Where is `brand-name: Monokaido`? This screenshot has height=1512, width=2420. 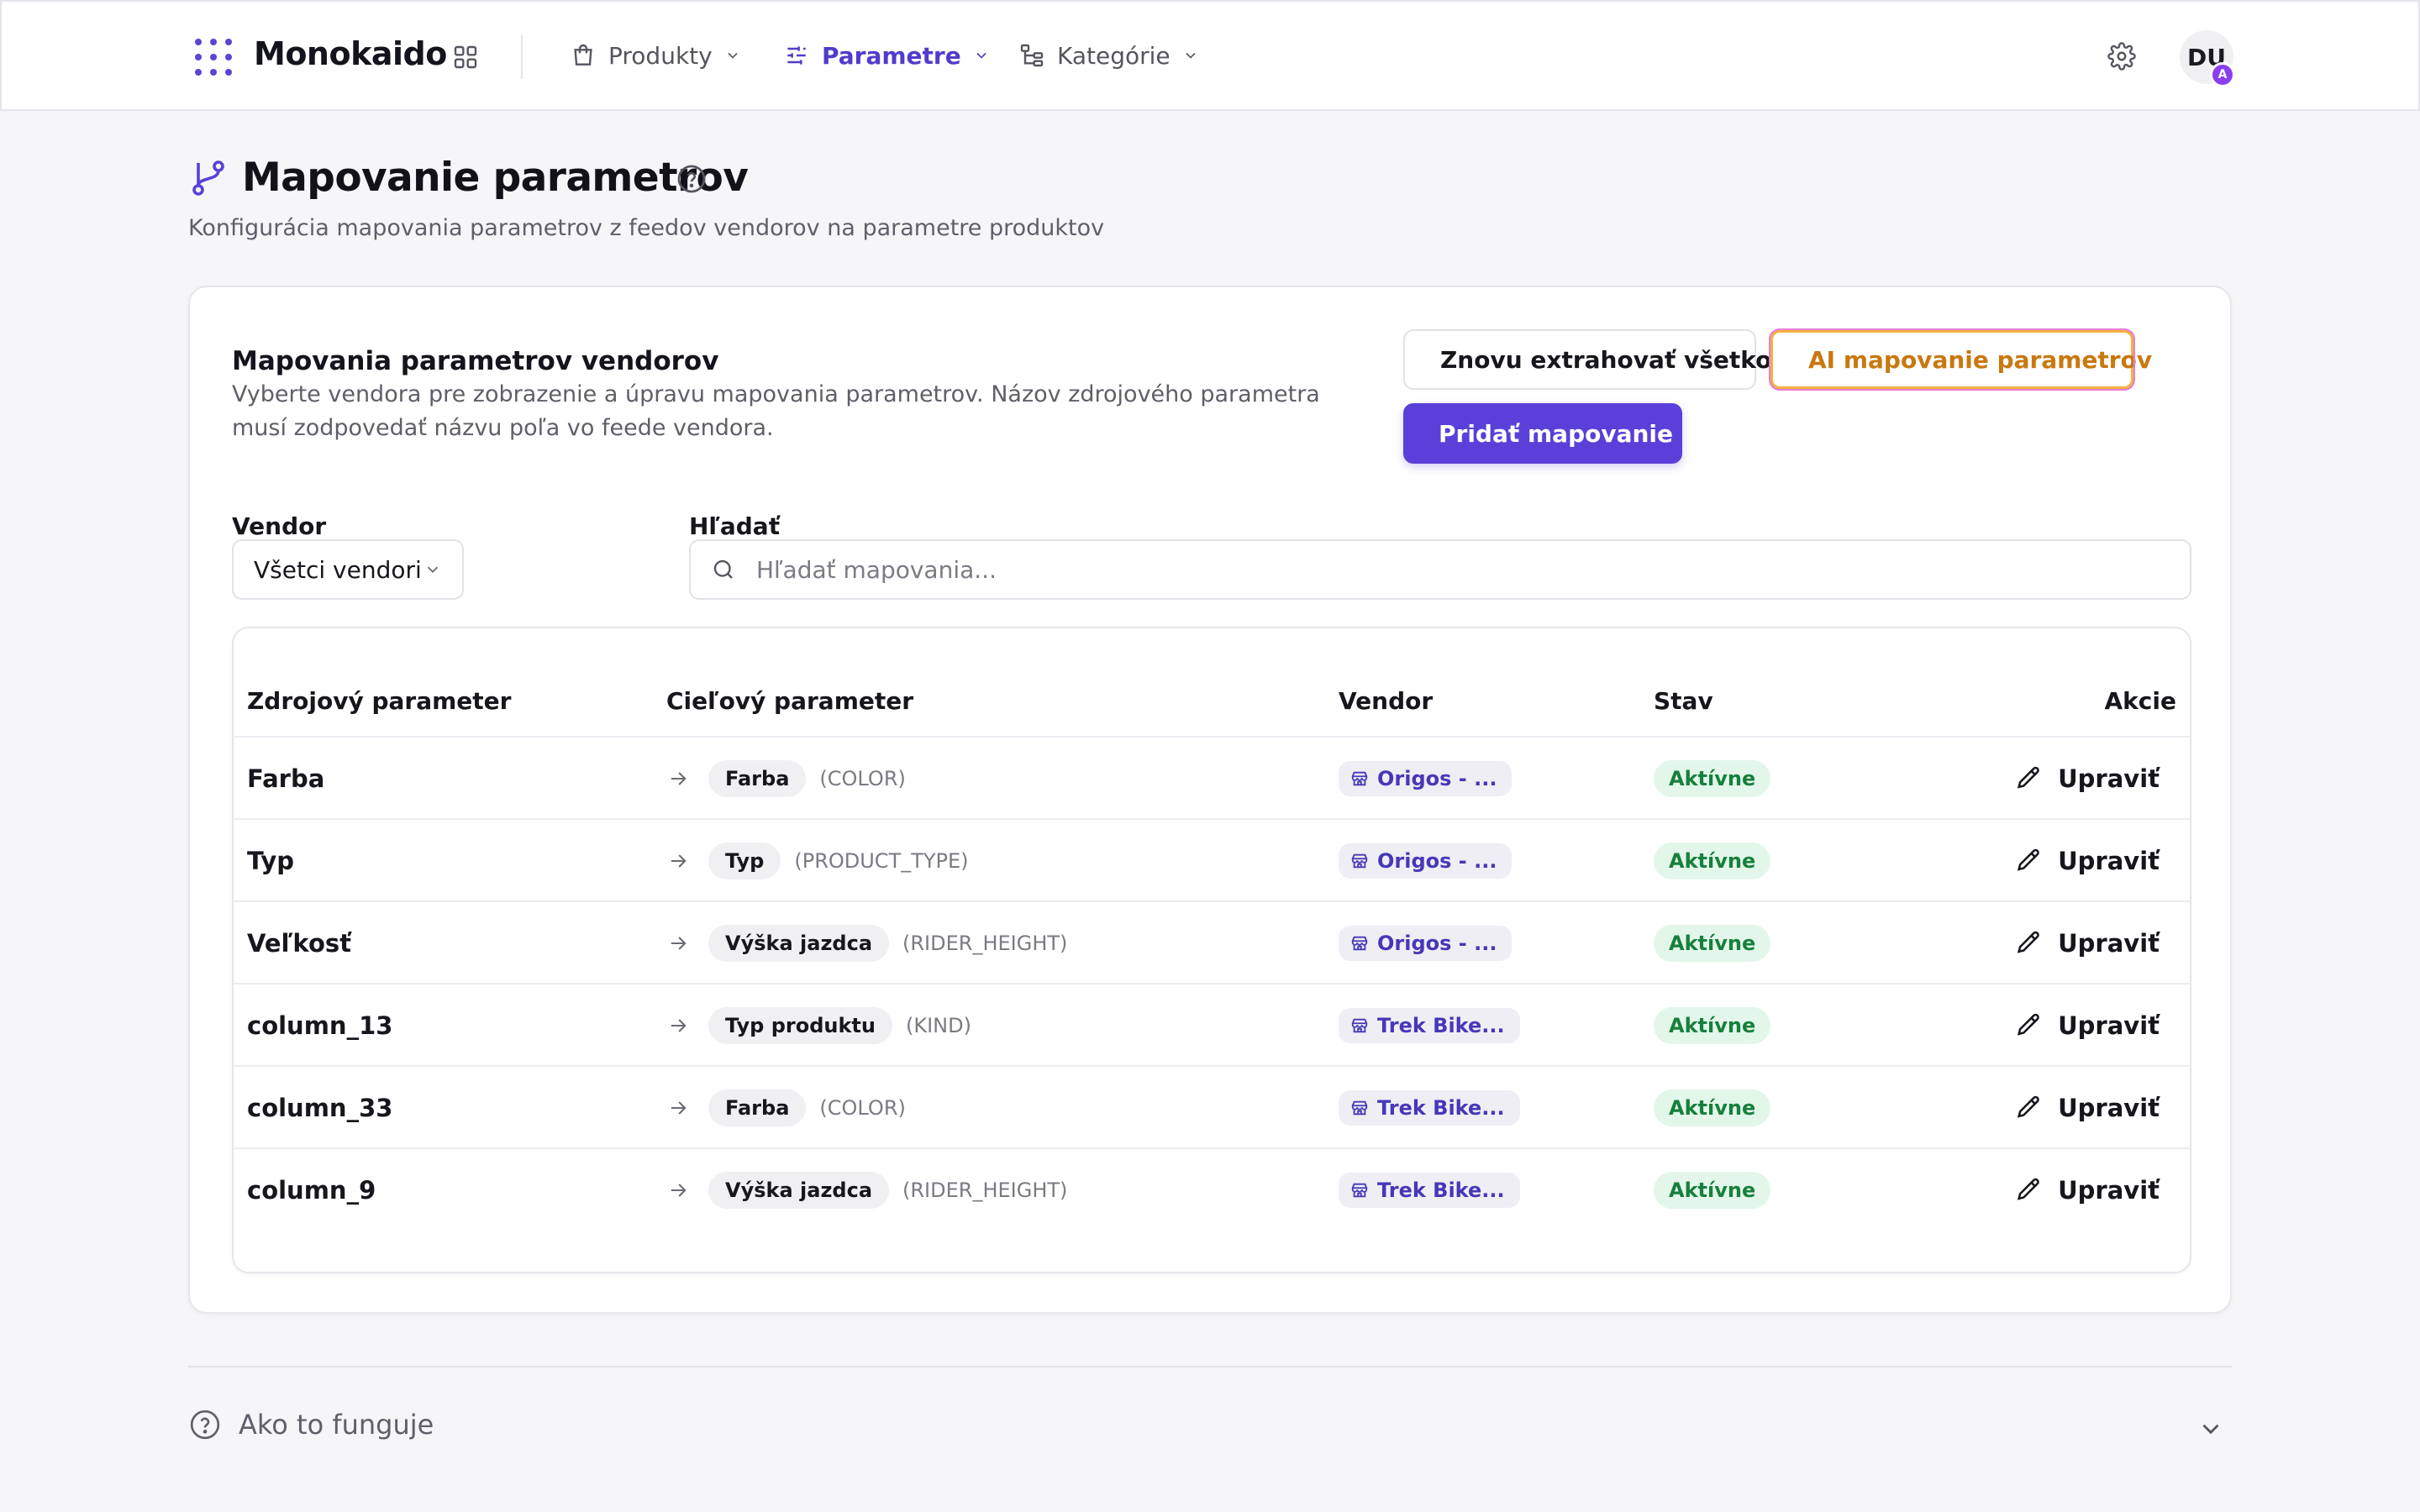
brand-name: Monokaido is located at coordinates (351, 53).